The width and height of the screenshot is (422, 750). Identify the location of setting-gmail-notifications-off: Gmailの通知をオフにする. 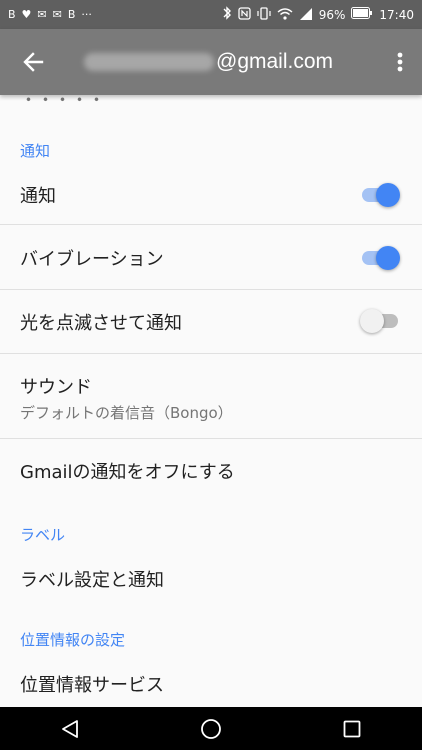
(211, 470).